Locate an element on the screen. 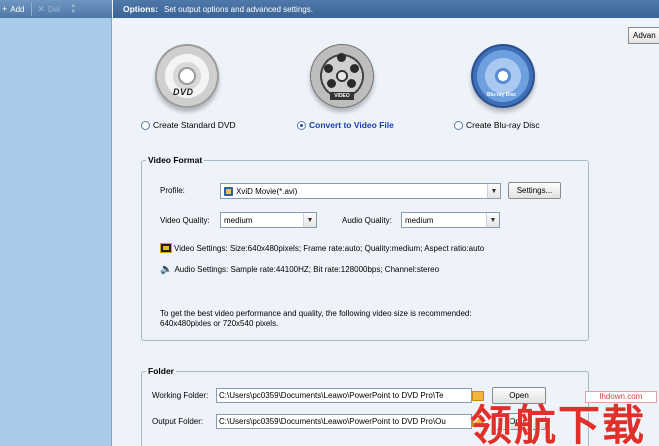 The image size is (659, 446). radio-create-dvd-label: Create Standard DVD is located at coordinates (194, 125).